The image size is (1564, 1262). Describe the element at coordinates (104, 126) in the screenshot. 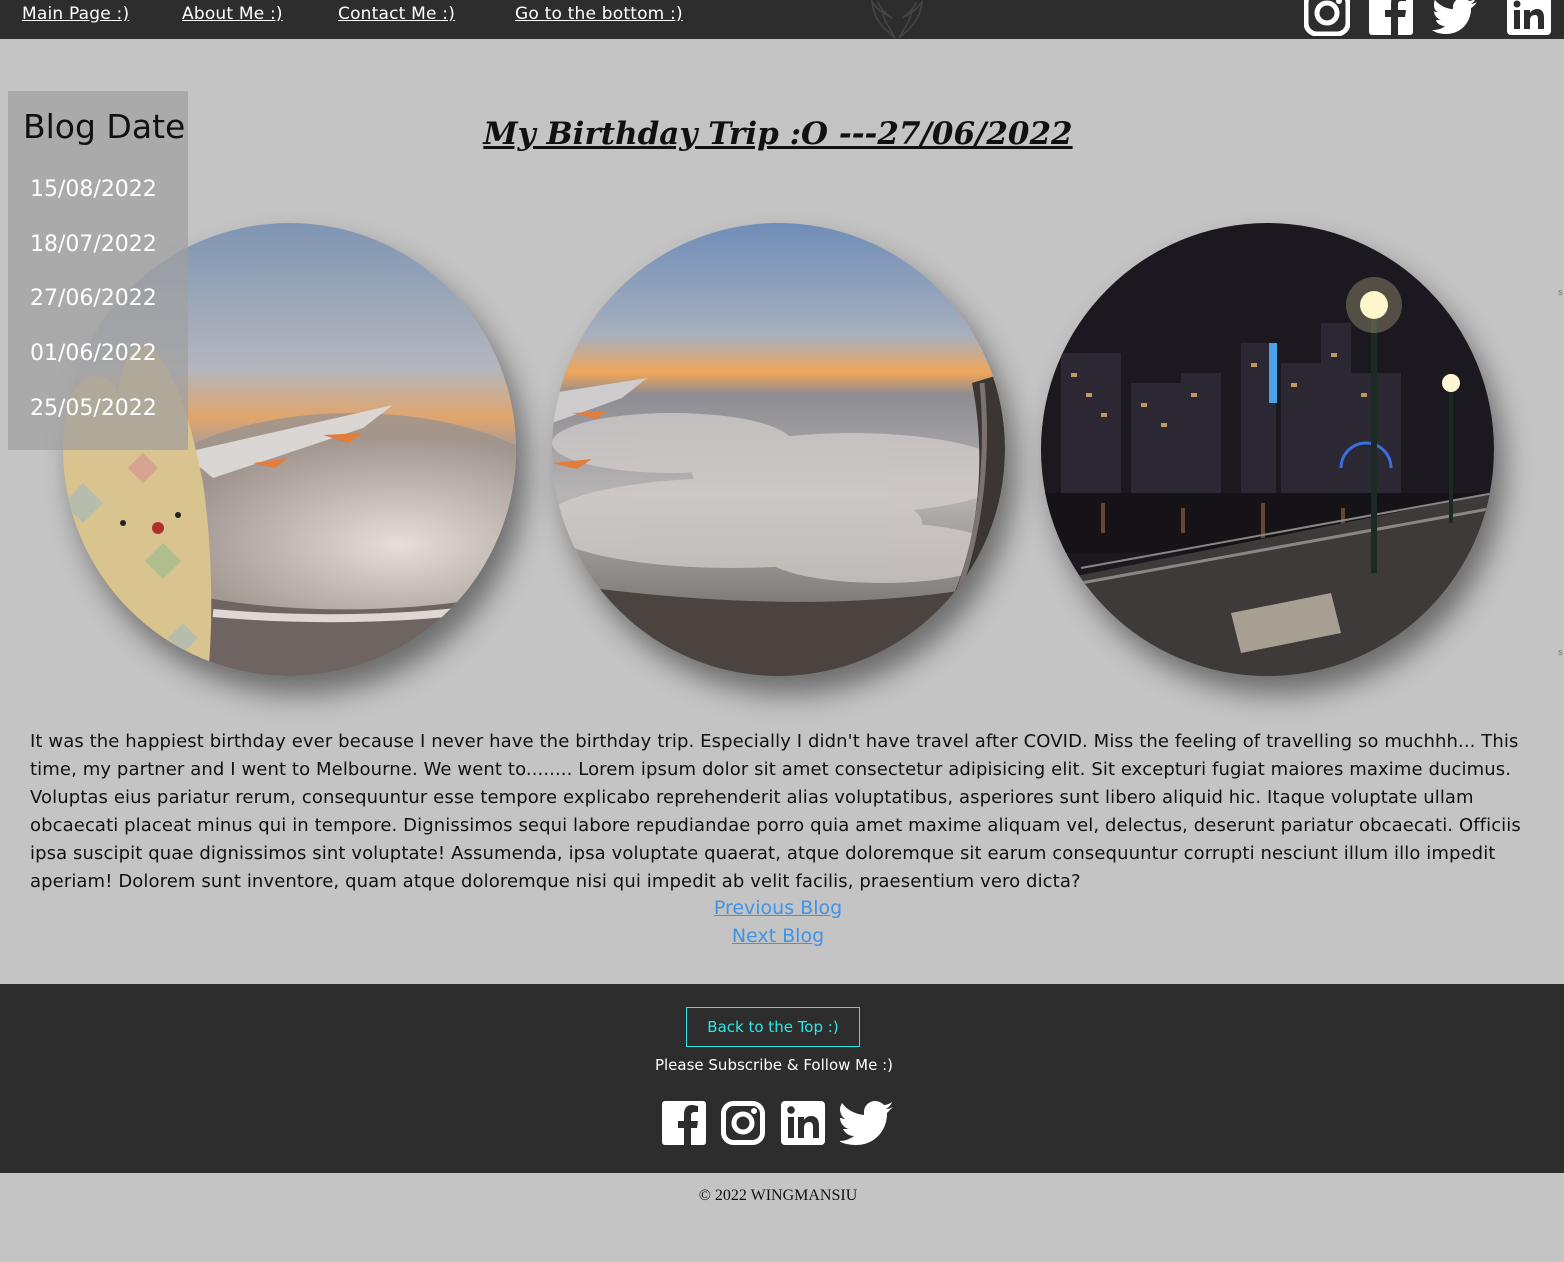

I see `sidebar-title: Blog Date` at that location.